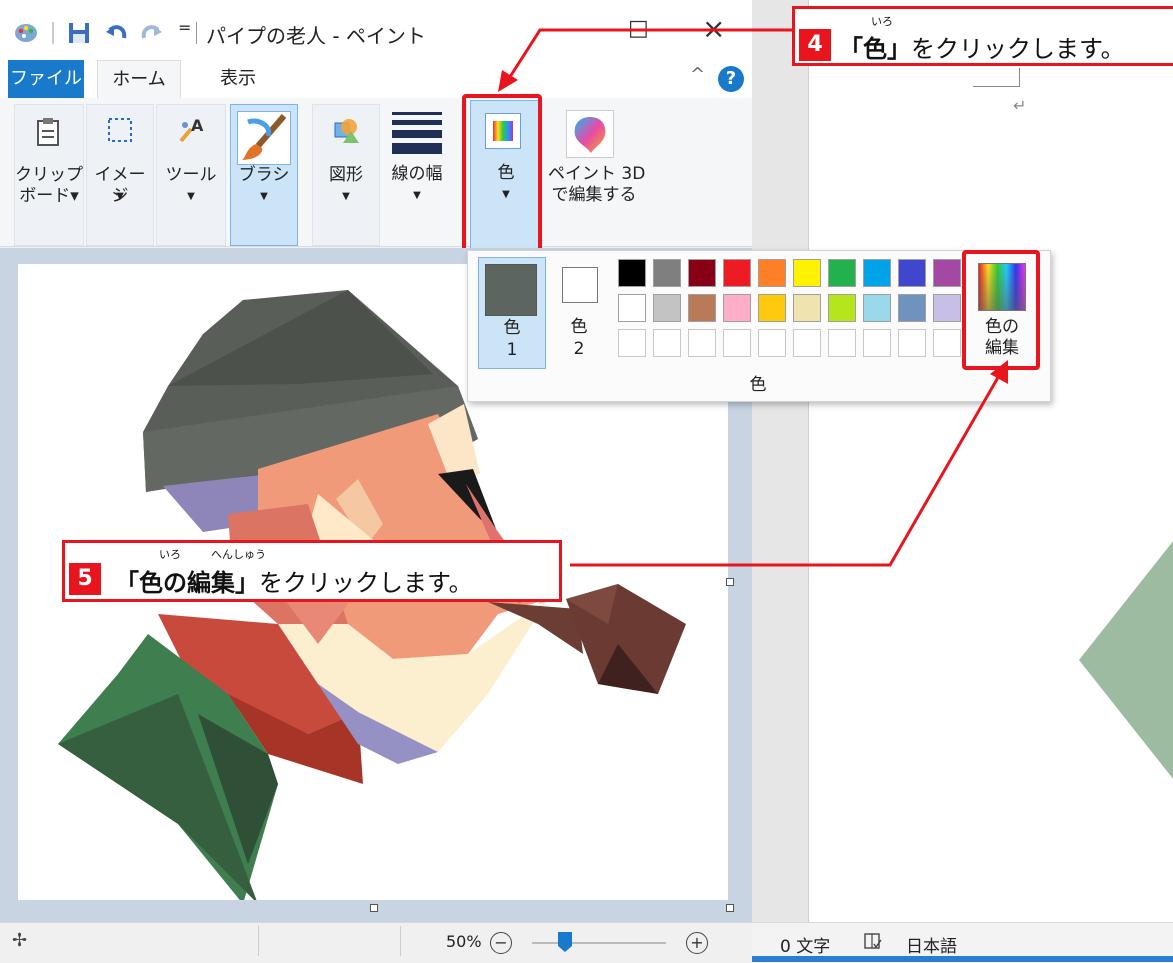 This screenshot has width=1173, height=963. I want to click on step4-callout: 4 いろ 「色」をクリックします。, so click(982, 36).